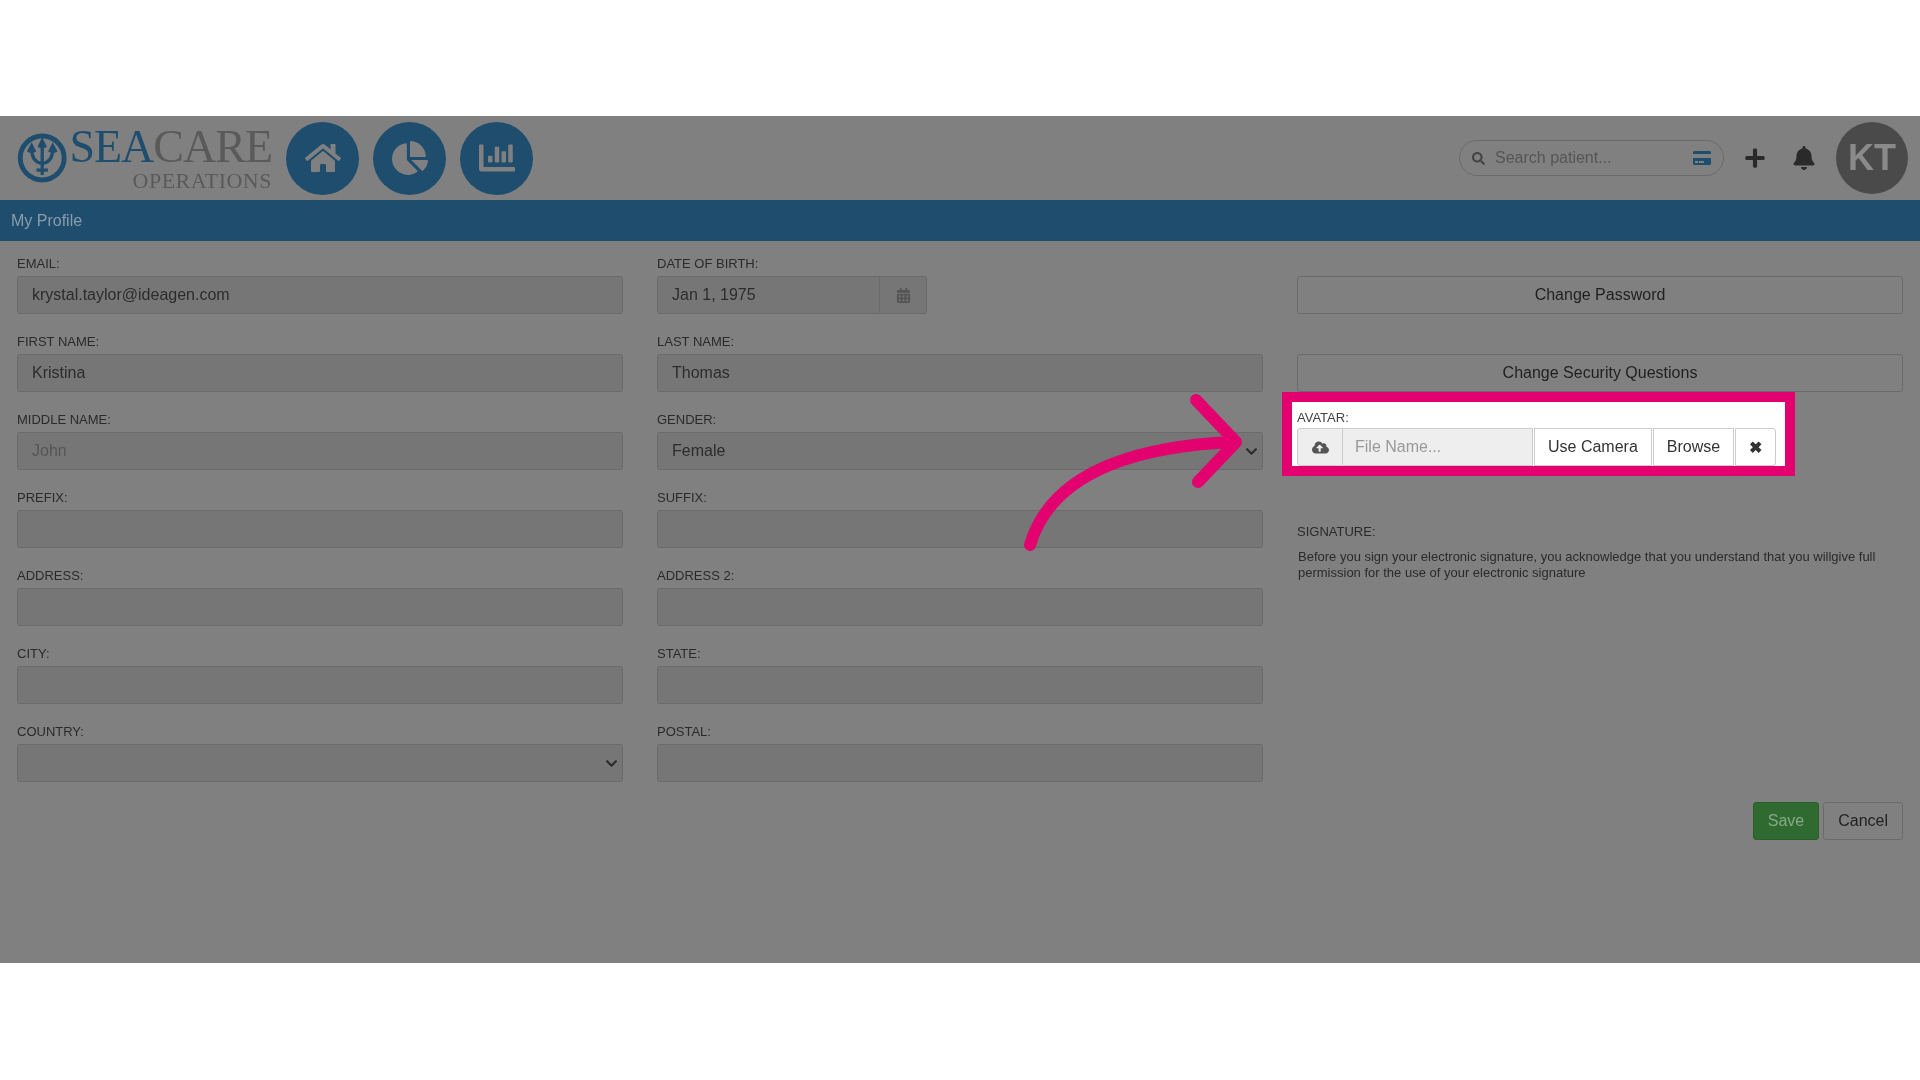 This screenshot has width=1920, height=1080. I want to click on settings-button: Change Security Questions, so click(1600, 373).